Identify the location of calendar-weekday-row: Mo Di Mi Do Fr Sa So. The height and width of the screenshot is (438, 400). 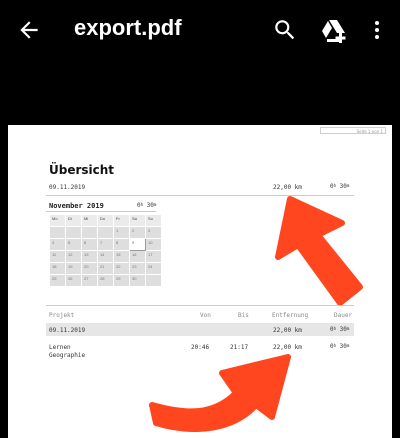
(105, 220).